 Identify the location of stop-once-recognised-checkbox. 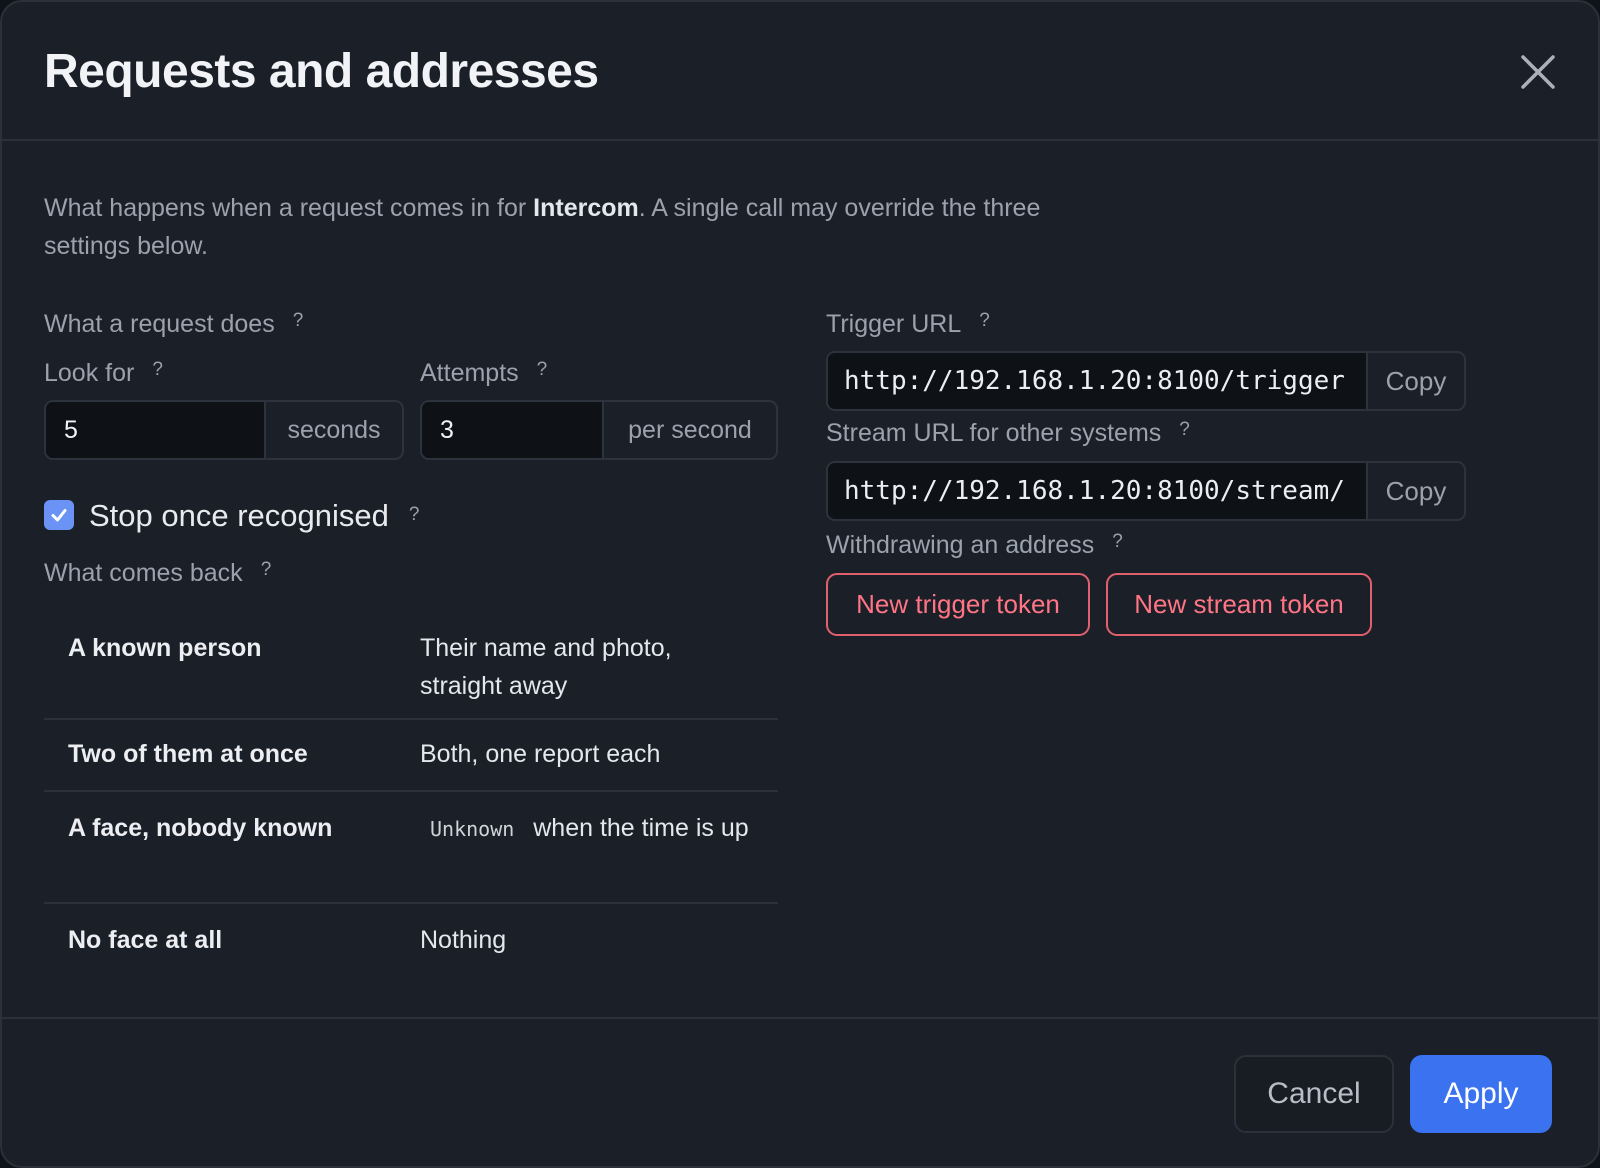
(59, 515).